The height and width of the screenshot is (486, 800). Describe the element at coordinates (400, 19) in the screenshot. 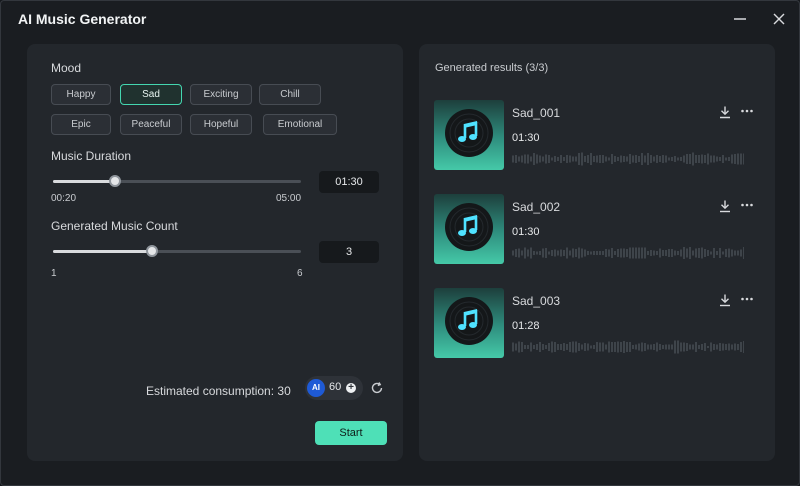

I see `title-bar: AI Music Generator` at that location.